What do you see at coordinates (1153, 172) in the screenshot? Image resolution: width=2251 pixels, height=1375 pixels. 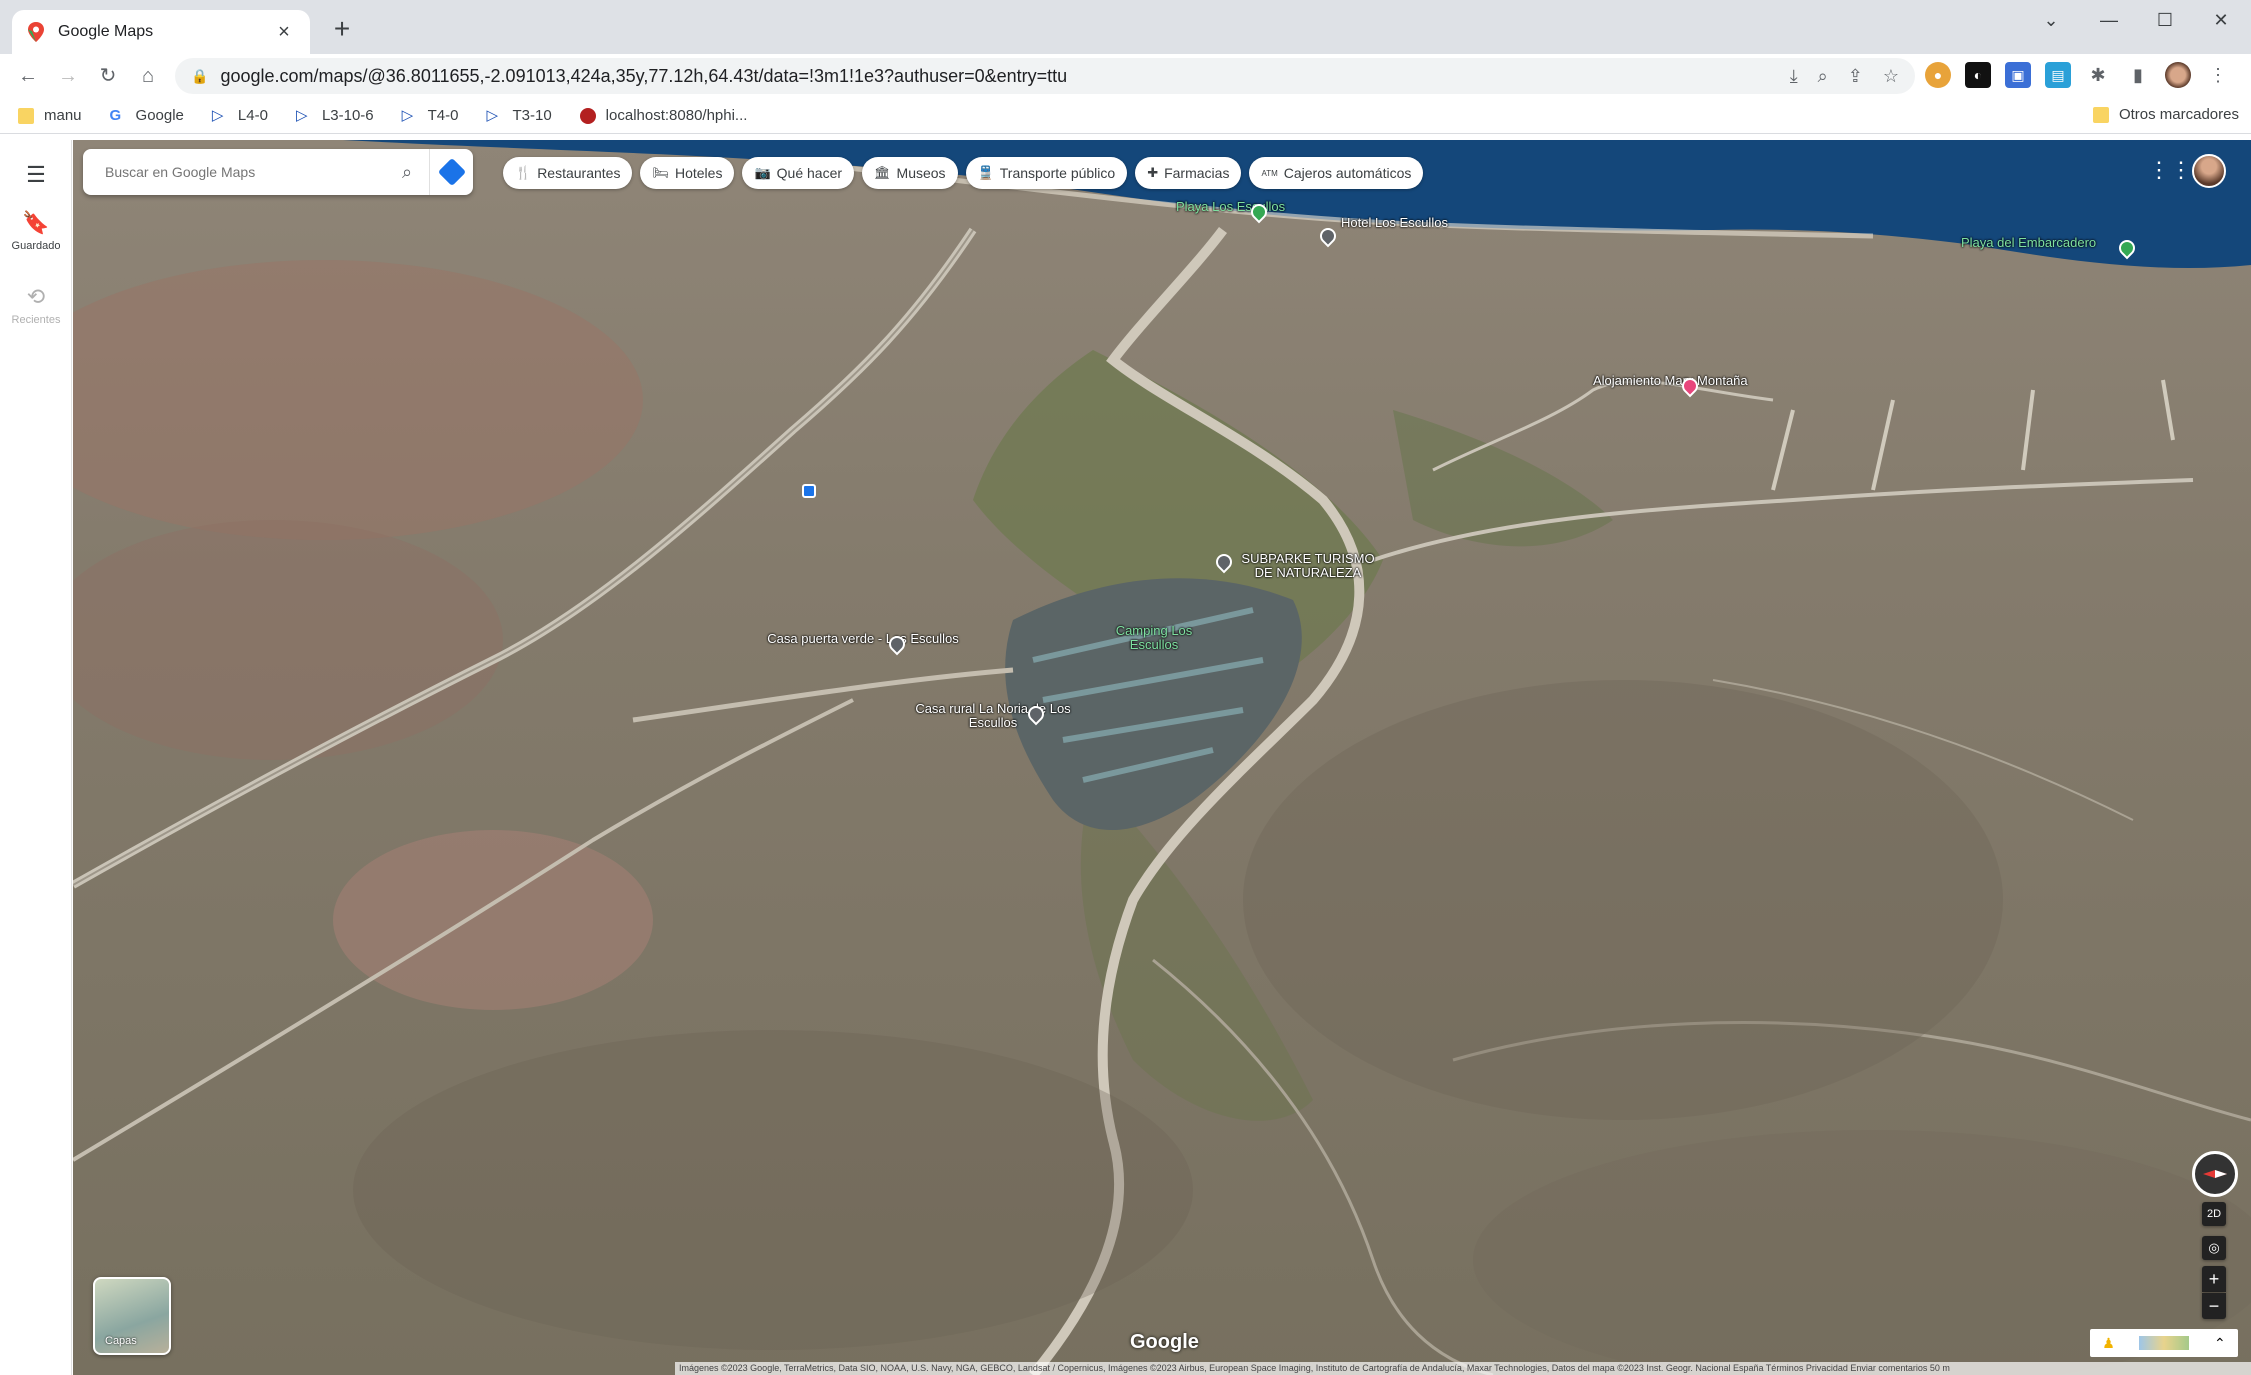 I see `pharmacy-icon: ✚` at bounding box center [1153, 172].